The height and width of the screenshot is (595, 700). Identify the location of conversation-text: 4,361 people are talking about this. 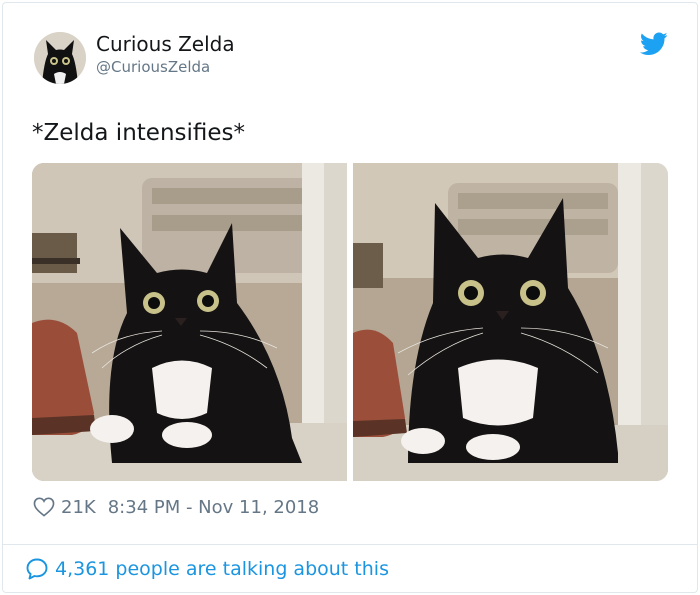
(222, 569).